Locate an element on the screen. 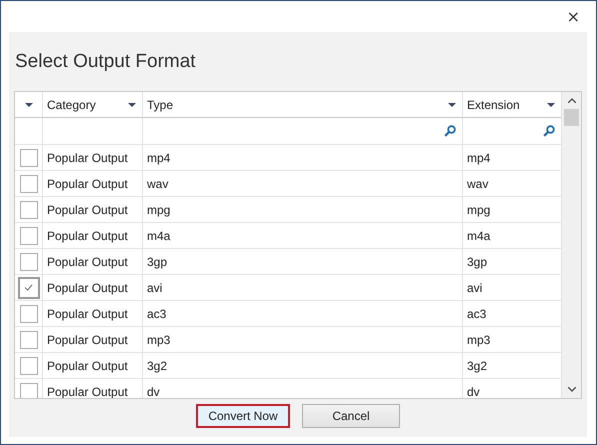 This screenshot has height=445, width=597. column-header: Category is located at coordinates (71, 105).